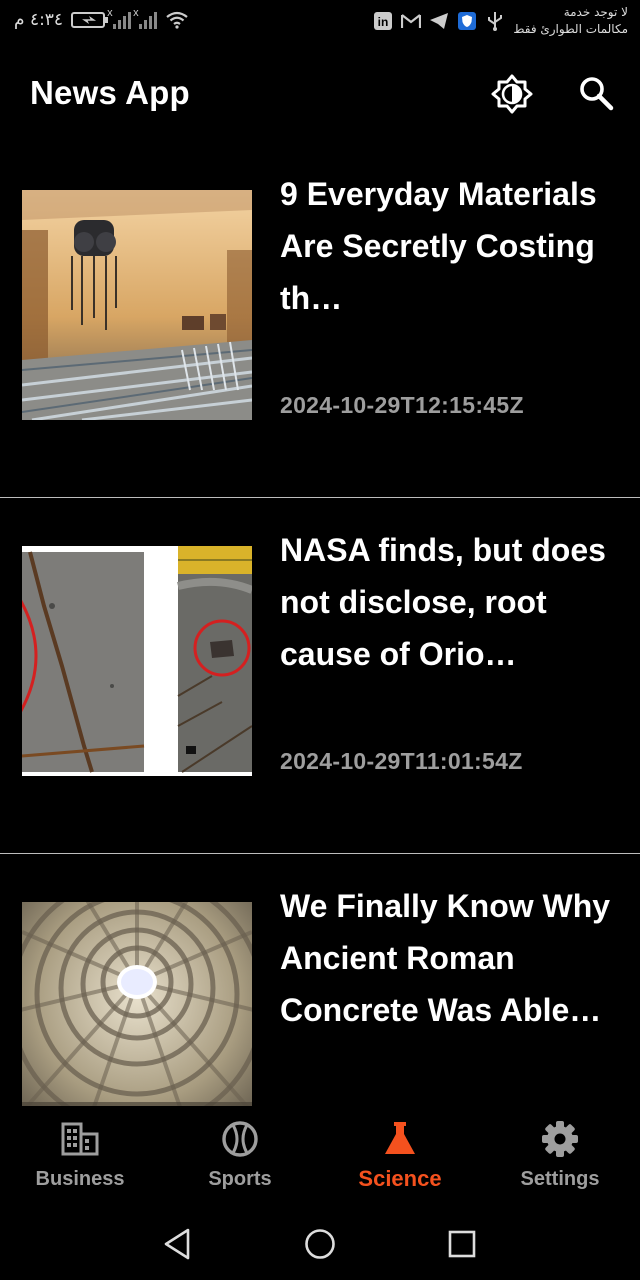 The width and height of the screenshot is (640, 1280). What do you see at coordinates (400, 1138) in the screenshot?
I see `flask-icon` at bounding box center [400, 1138].